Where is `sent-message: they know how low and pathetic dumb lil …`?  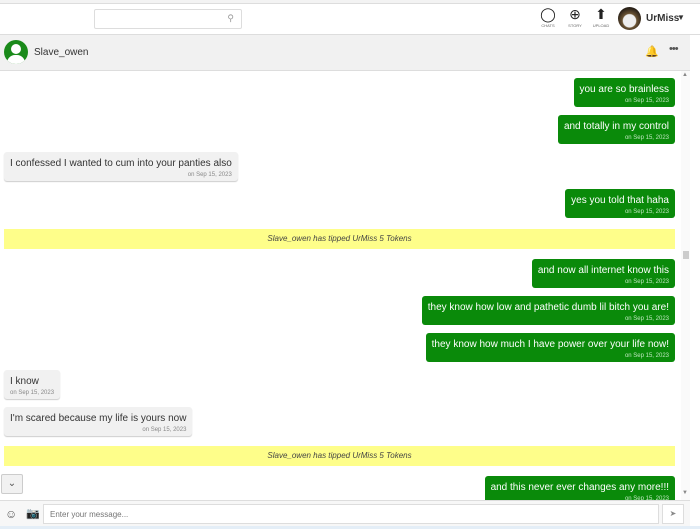 sent-message: they know how low and pathetic dumb lil … is located at coordinates (548, 310).